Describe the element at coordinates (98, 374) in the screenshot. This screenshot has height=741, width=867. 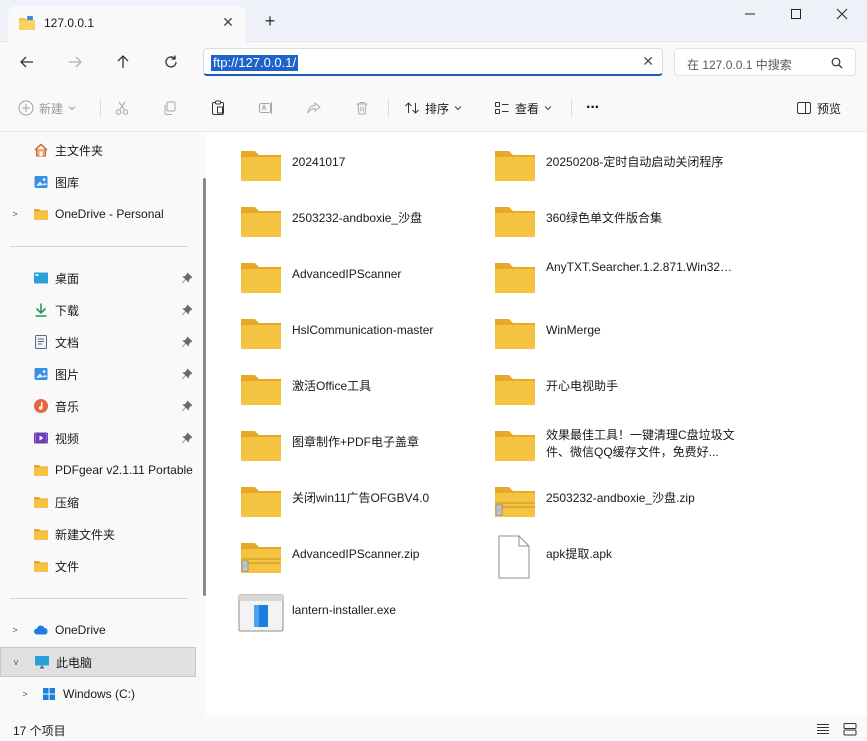
I see `sidebar-item-pictures: 图片` at that location.